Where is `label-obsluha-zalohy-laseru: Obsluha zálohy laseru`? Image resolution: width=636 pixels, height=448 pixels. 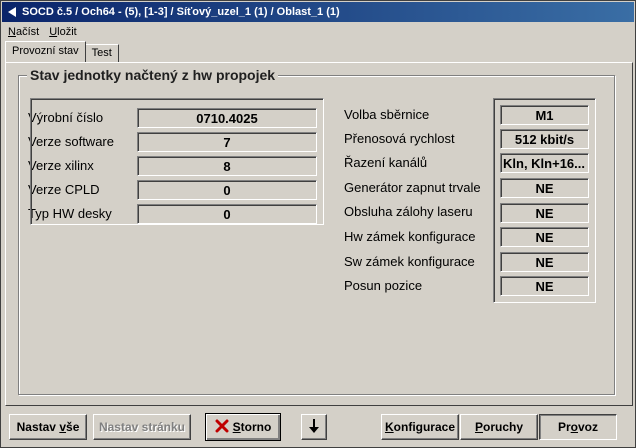 label-obsluha-zalohy-laseru: Obsluha zálohy laseru is located at coordinates (408, 211).